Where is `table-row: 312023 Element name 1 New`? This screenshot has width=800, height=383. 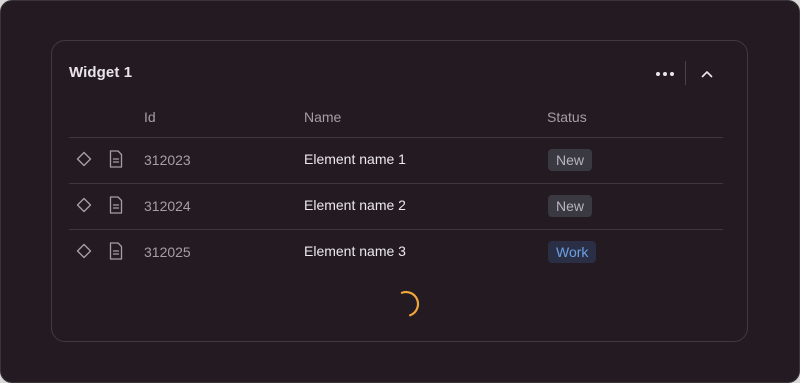 table-row: 312023 Element name 1 New is located at coordinates (396, 161).